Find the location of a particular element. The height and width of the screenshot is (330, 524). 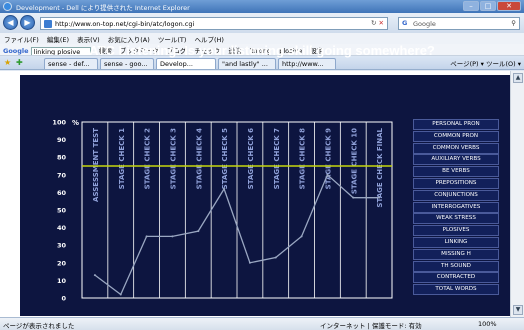

legend-button-personal-pron: PERSONAL PRON is located at coordinates (456, 124).